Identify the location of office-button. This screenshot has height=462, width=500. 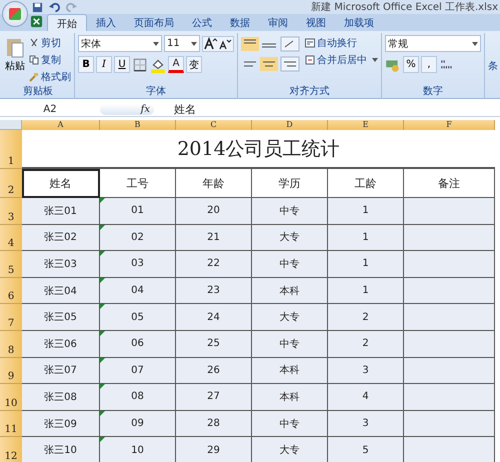
(15, 14).